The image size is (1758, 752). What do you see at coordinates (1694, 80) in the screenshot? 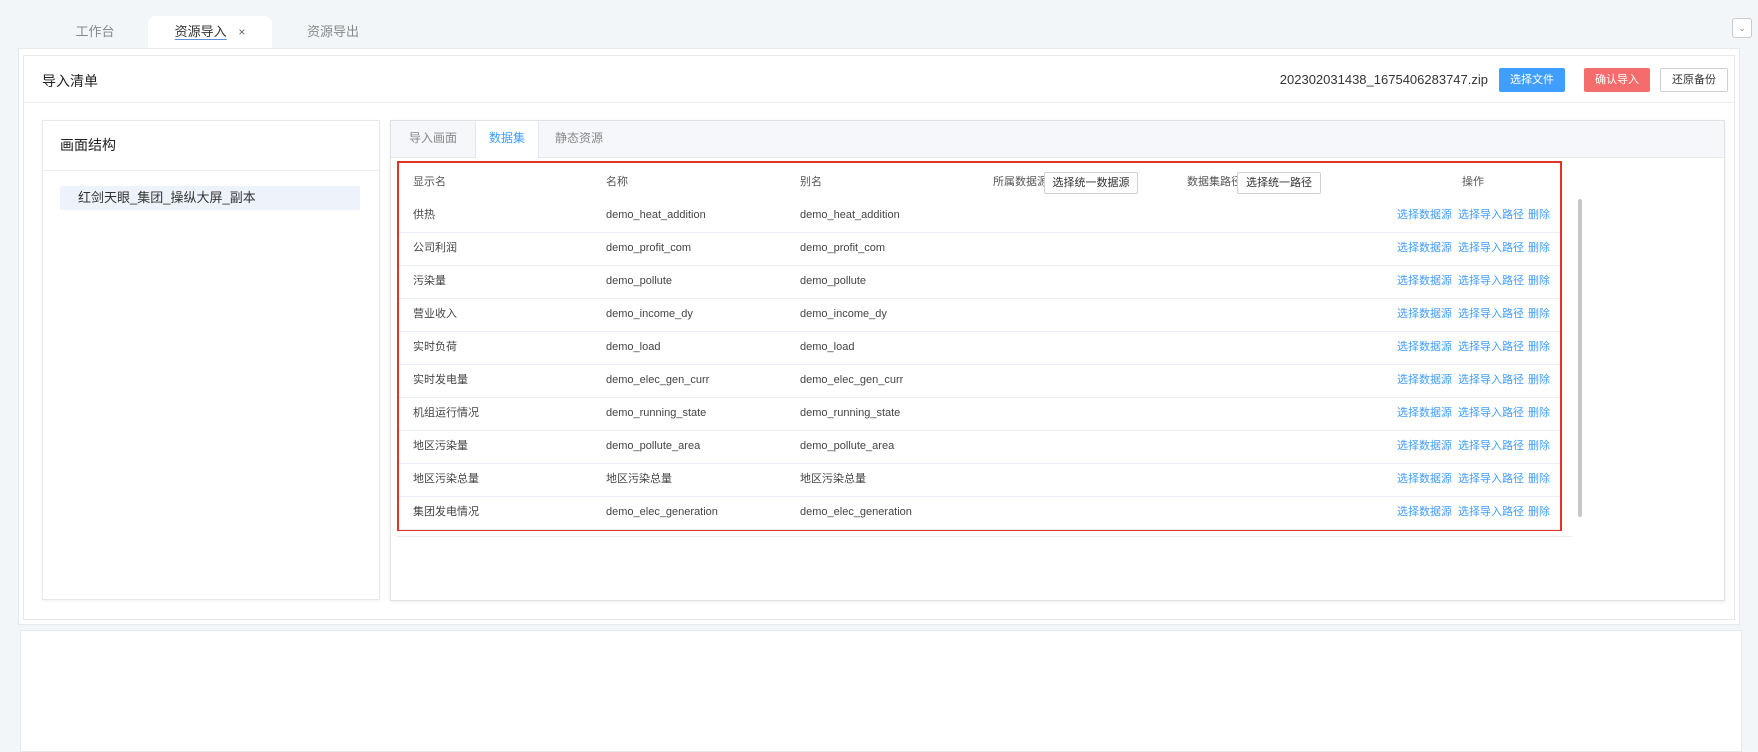
I see `restore-backup-button: 还原备份` at bounding box center [1694, 80].